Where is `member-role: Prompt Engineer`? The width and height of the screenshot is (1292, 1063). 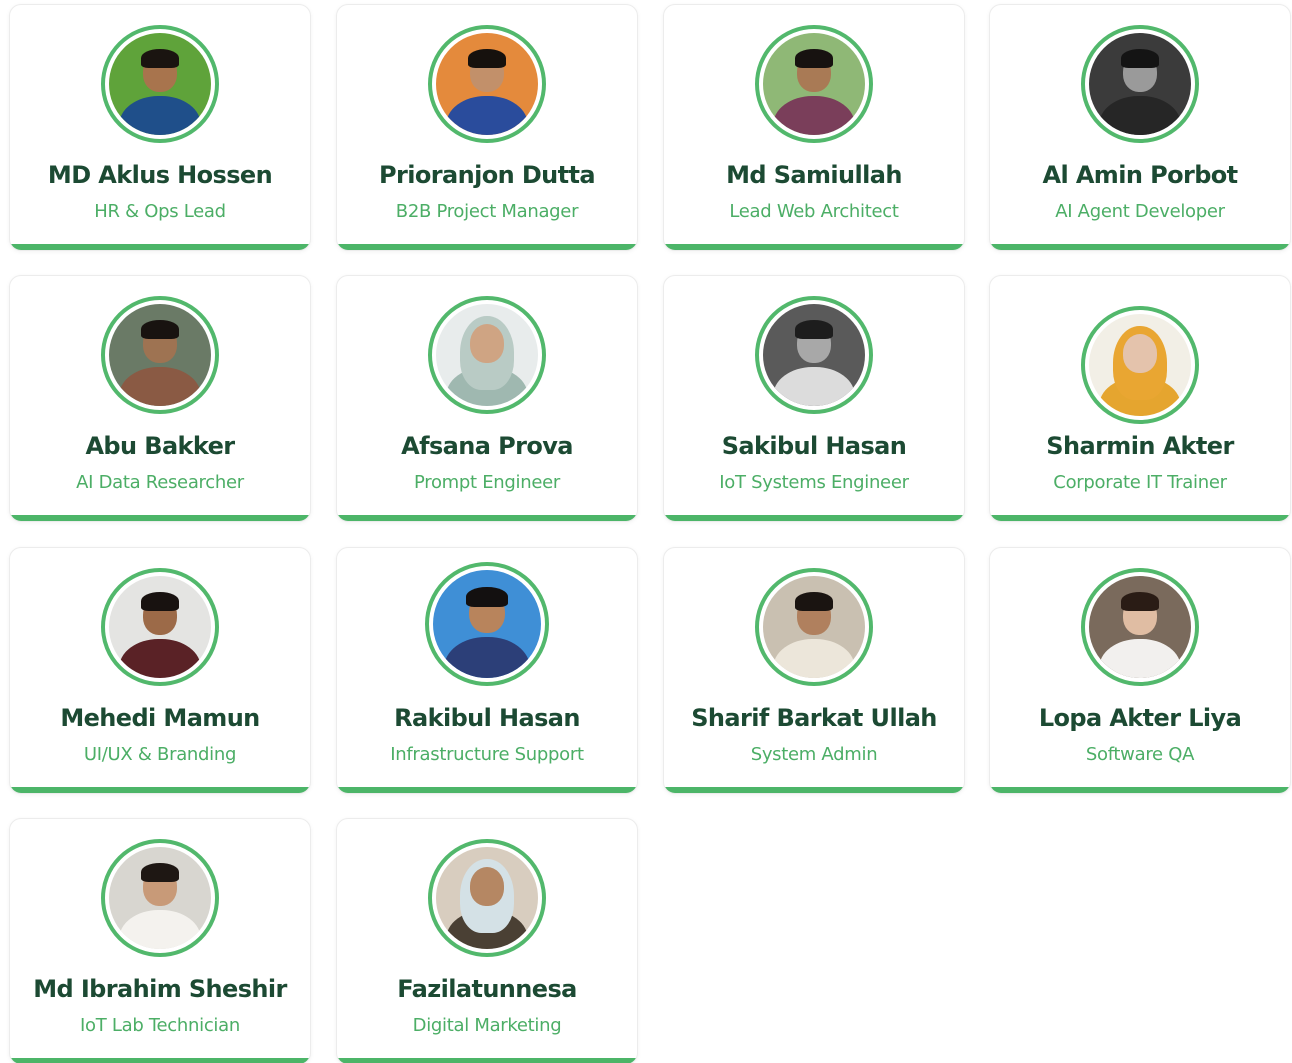 member-role: Prompt Engineer is located at coordinates (487, 482).